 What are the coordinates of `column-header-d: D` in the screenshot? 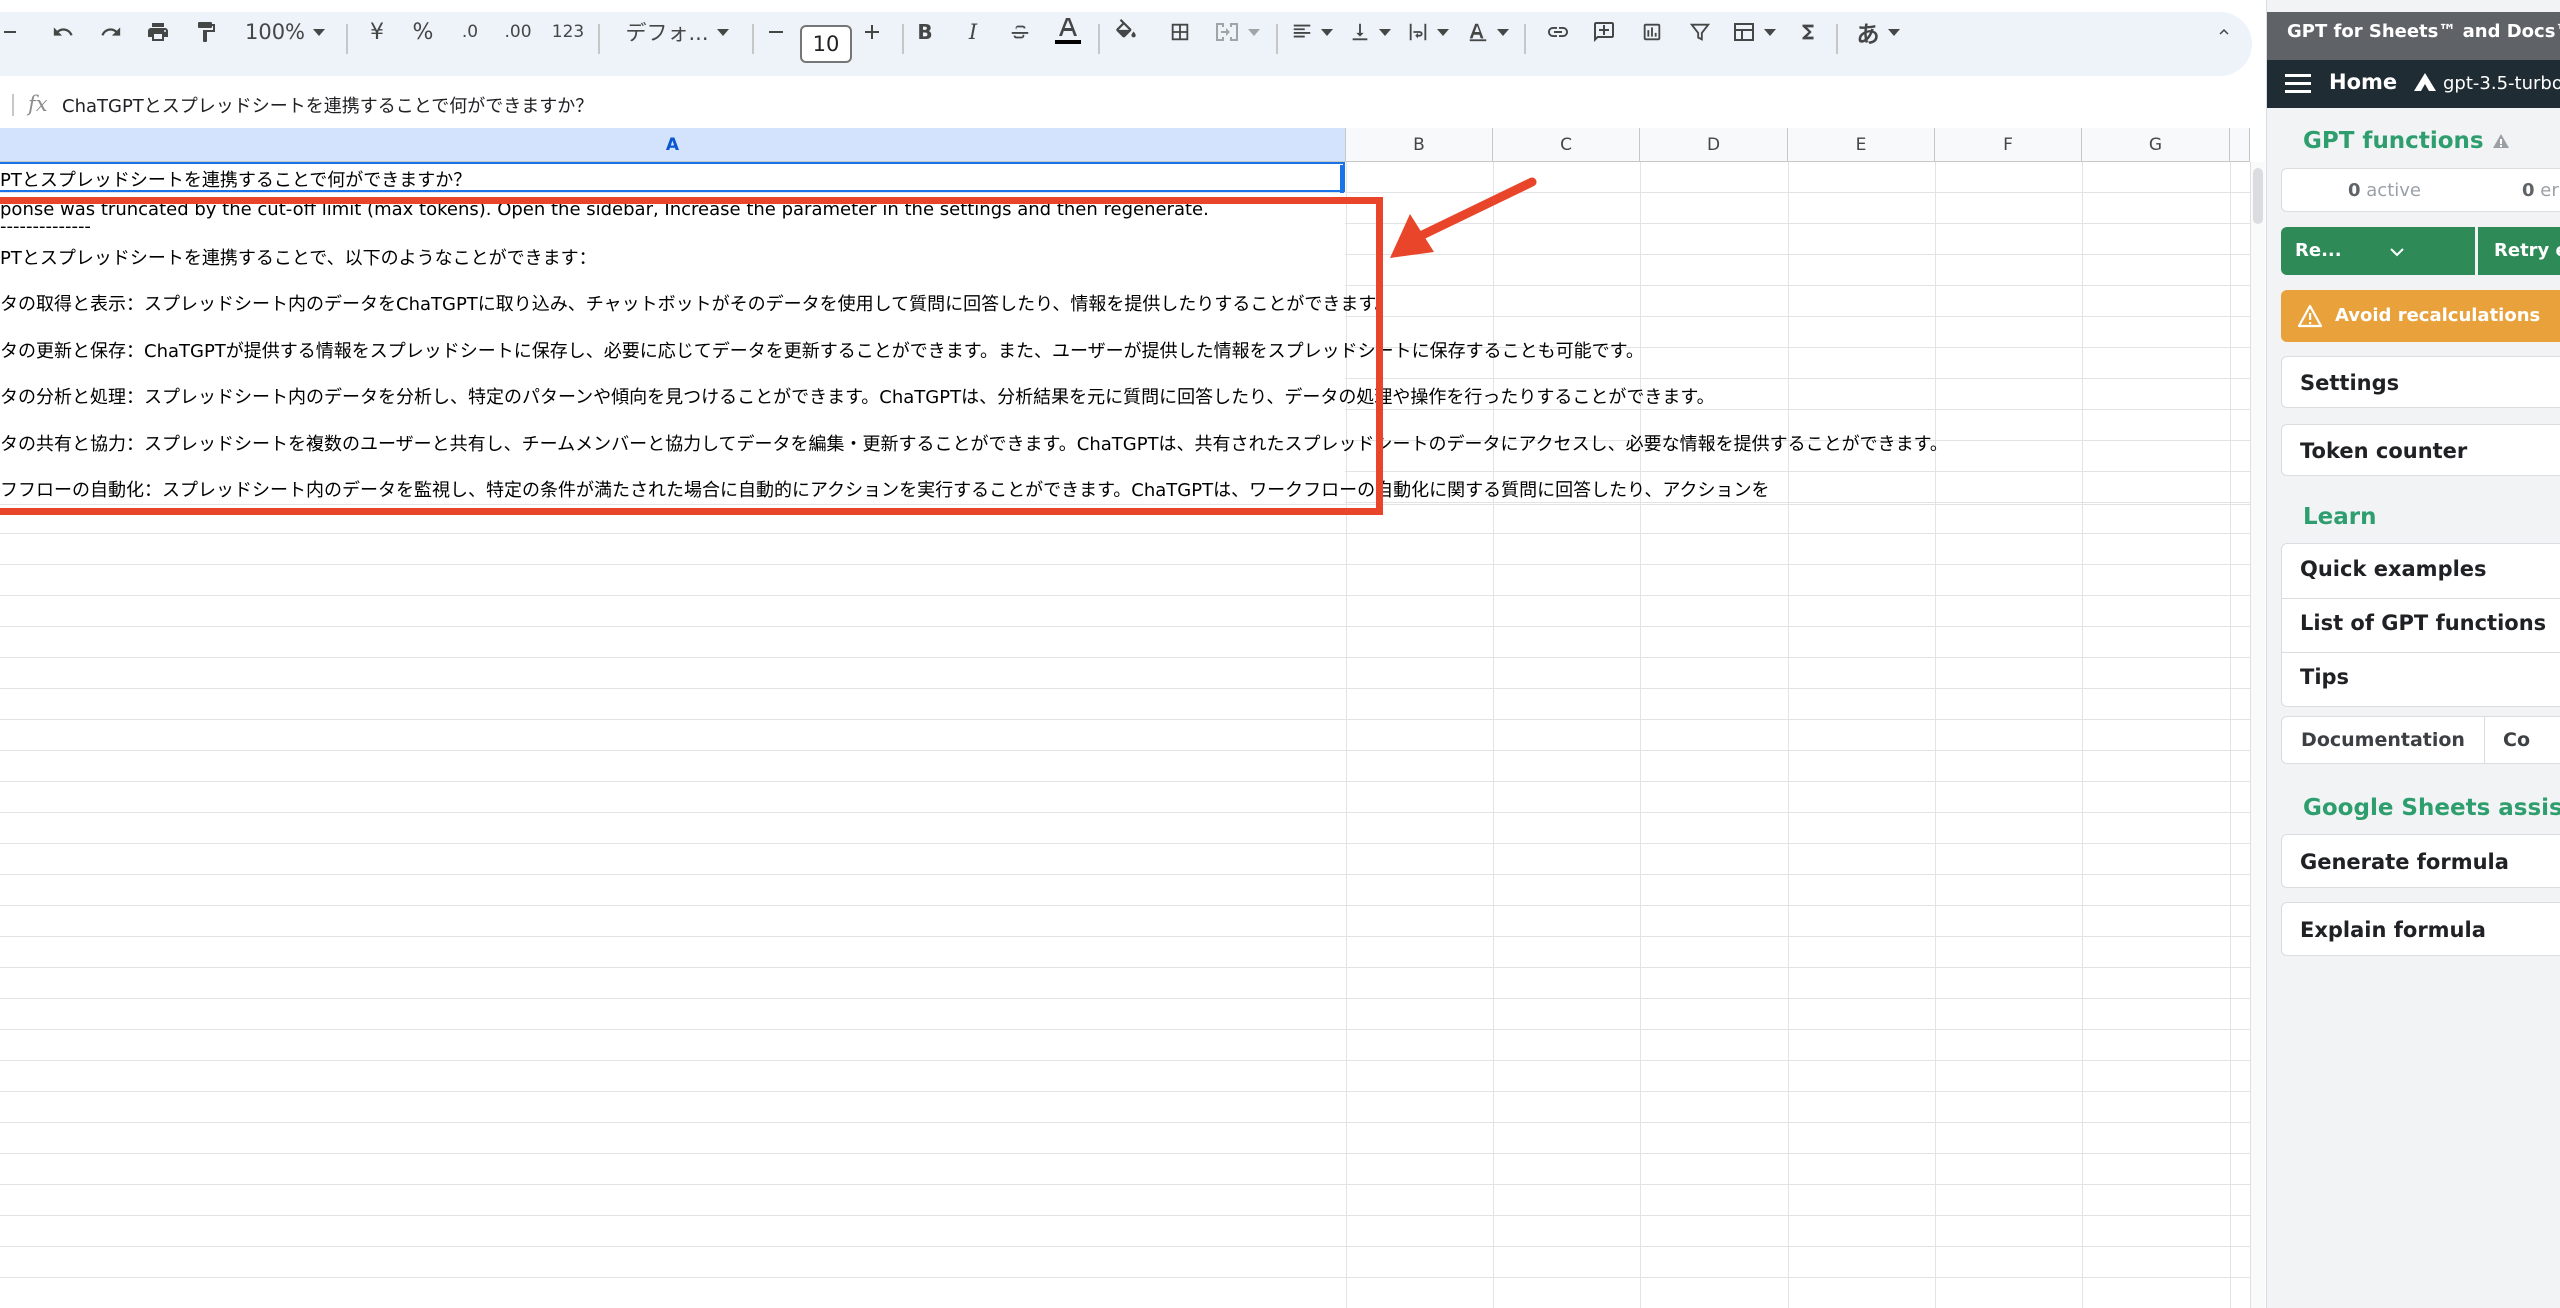 It's located at (1714, 145).